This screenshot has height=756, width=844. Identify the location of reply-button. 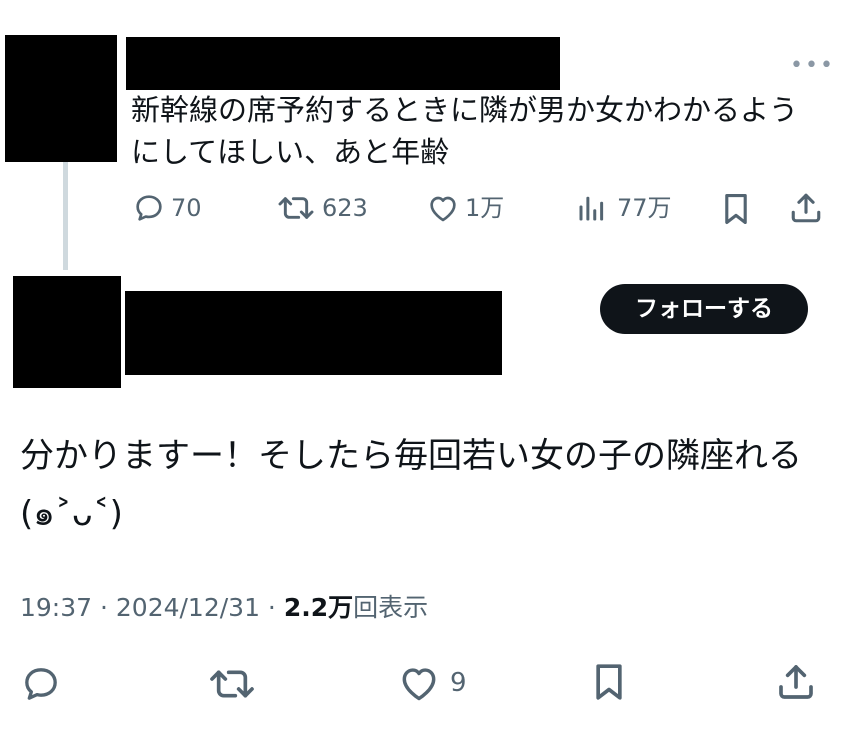
(41, 684).